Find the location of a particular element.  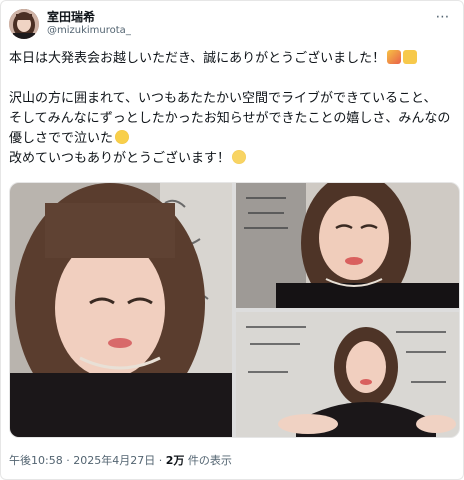

timestamp-time: 午後10:58 is located at coordinates (36, 460).